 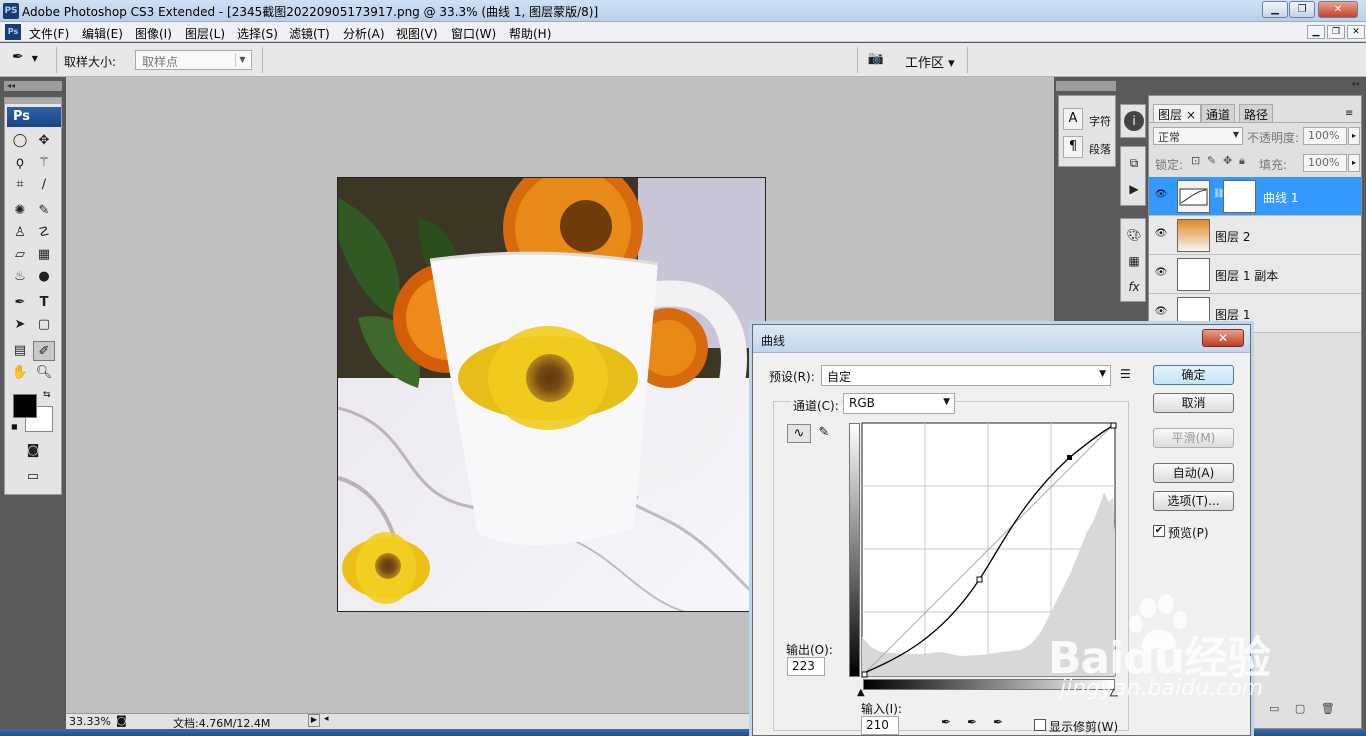 I want to click on fill-slider-arrow-icon: ▸, so click(x=1354, y=163).